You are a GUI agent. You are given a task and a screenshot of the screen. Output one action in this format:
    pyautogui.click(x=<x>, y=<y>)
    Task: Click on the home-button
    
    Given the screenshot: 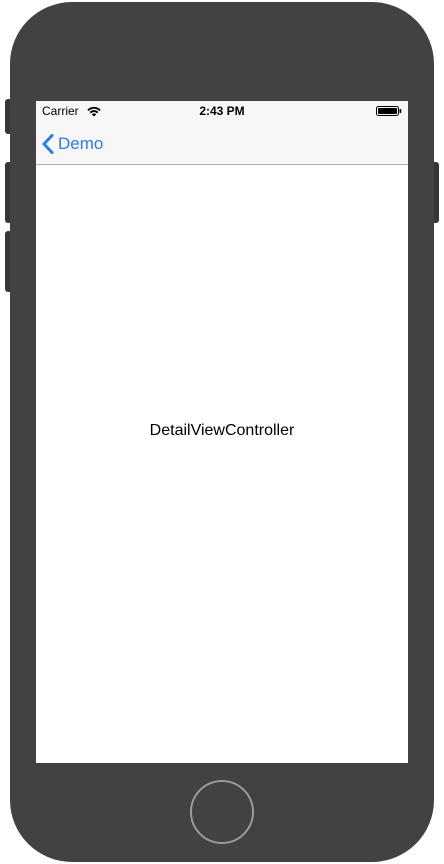 What is the action you would take?
    pyautogui.click(x=222, y=812)
    